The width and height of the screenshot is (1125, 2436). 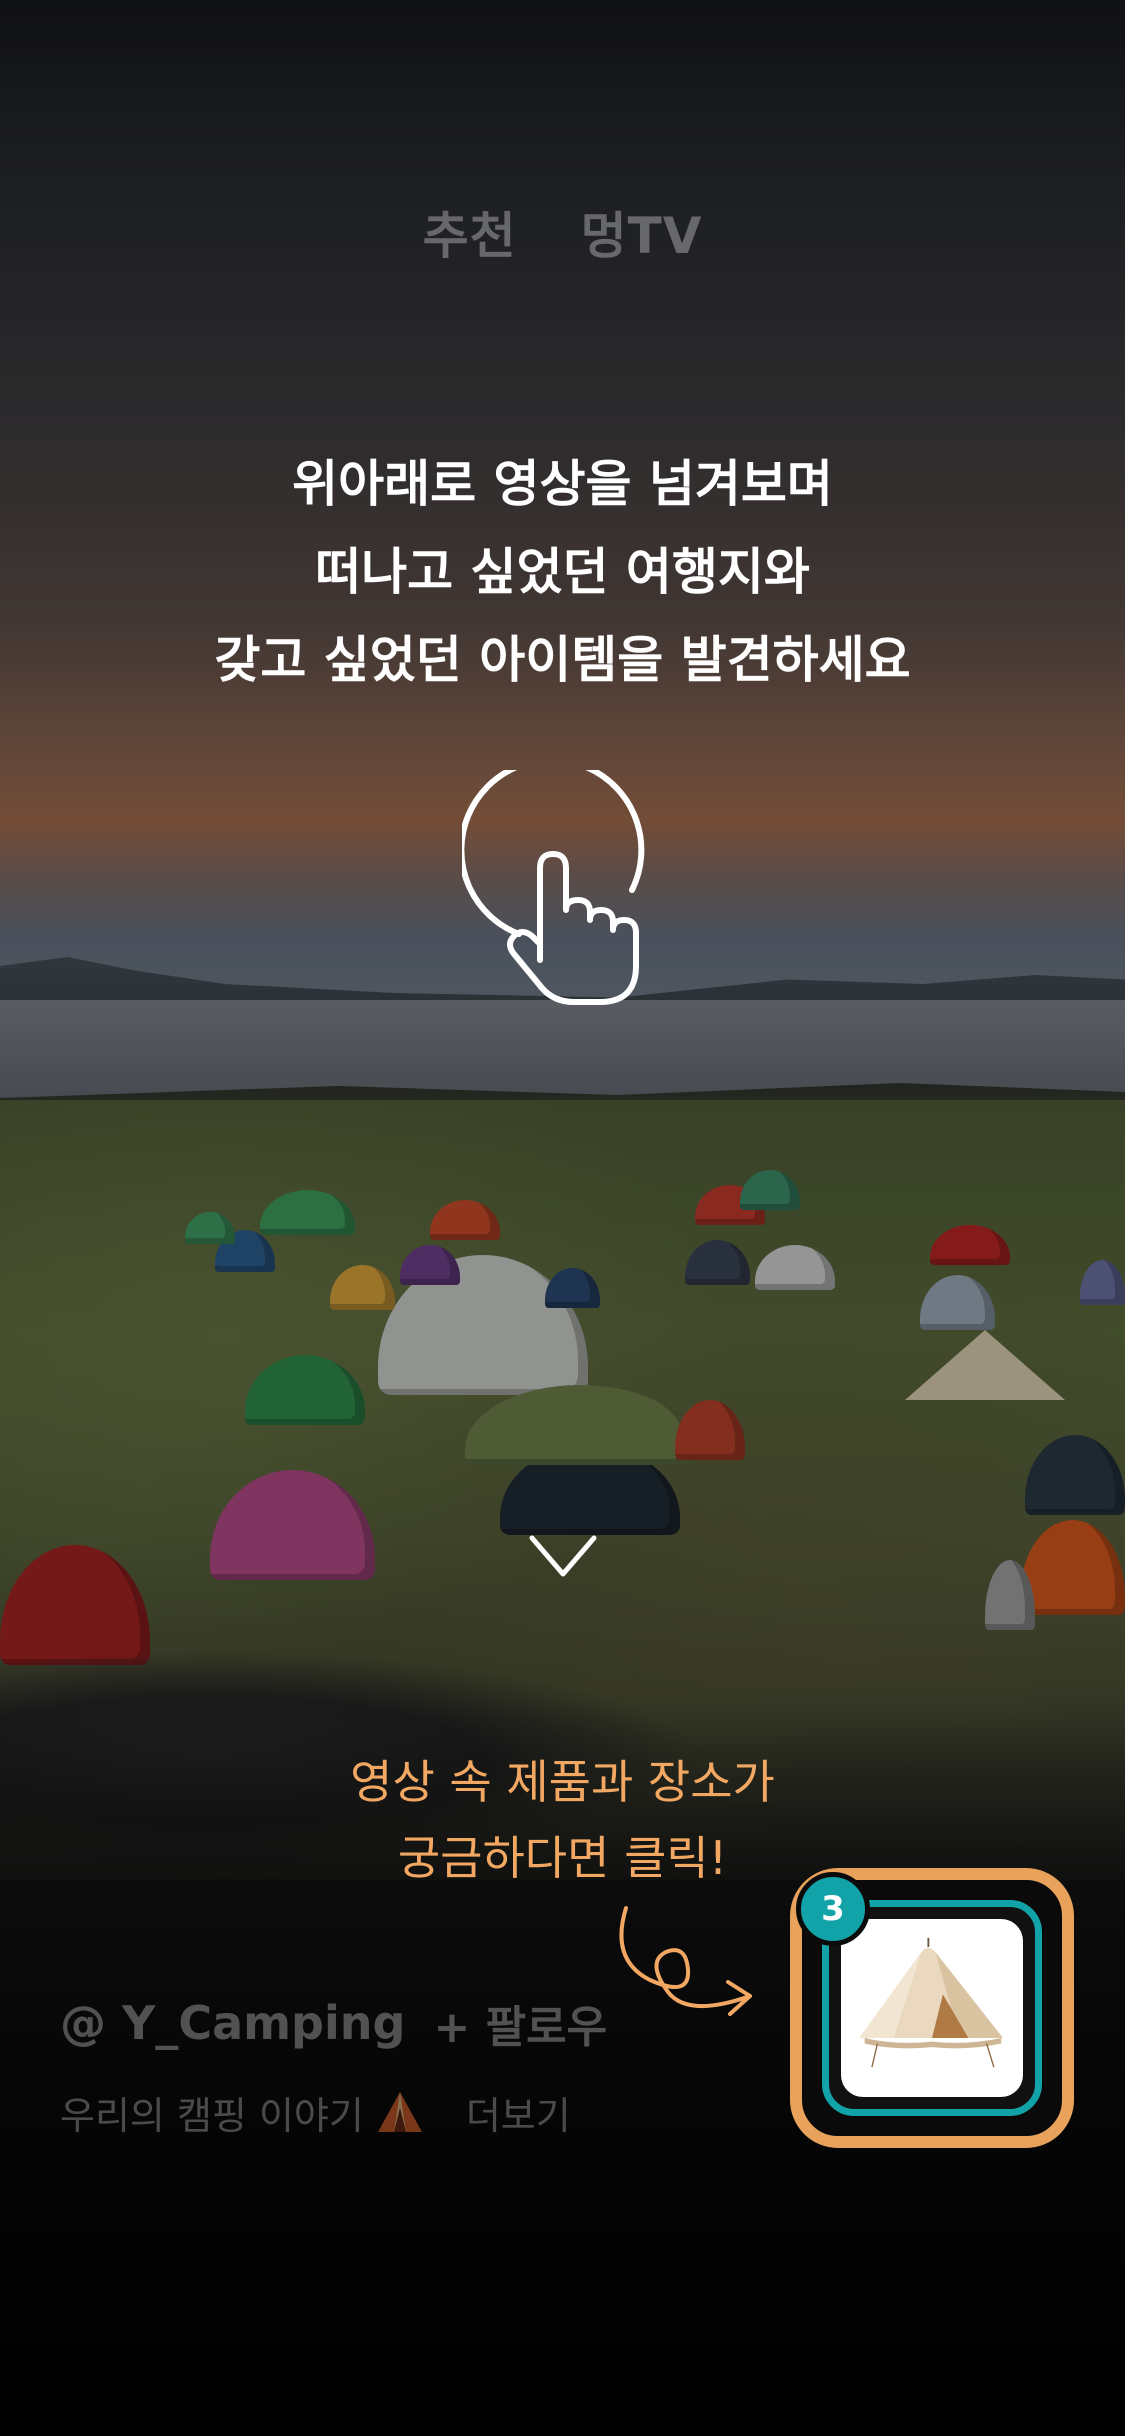 What do you see at coordinates (562, 1782) in the screenshot?
I see `hint-line: 영상 속 제품과 장소가` at bounding box center [562, 1782].